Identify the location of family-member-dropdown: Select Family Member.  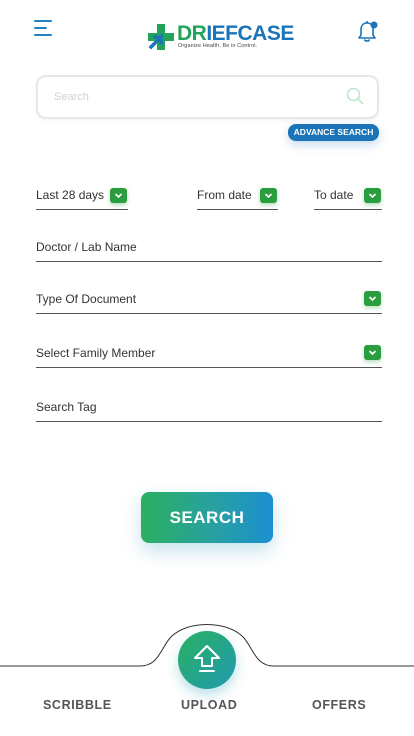
(209, 353).